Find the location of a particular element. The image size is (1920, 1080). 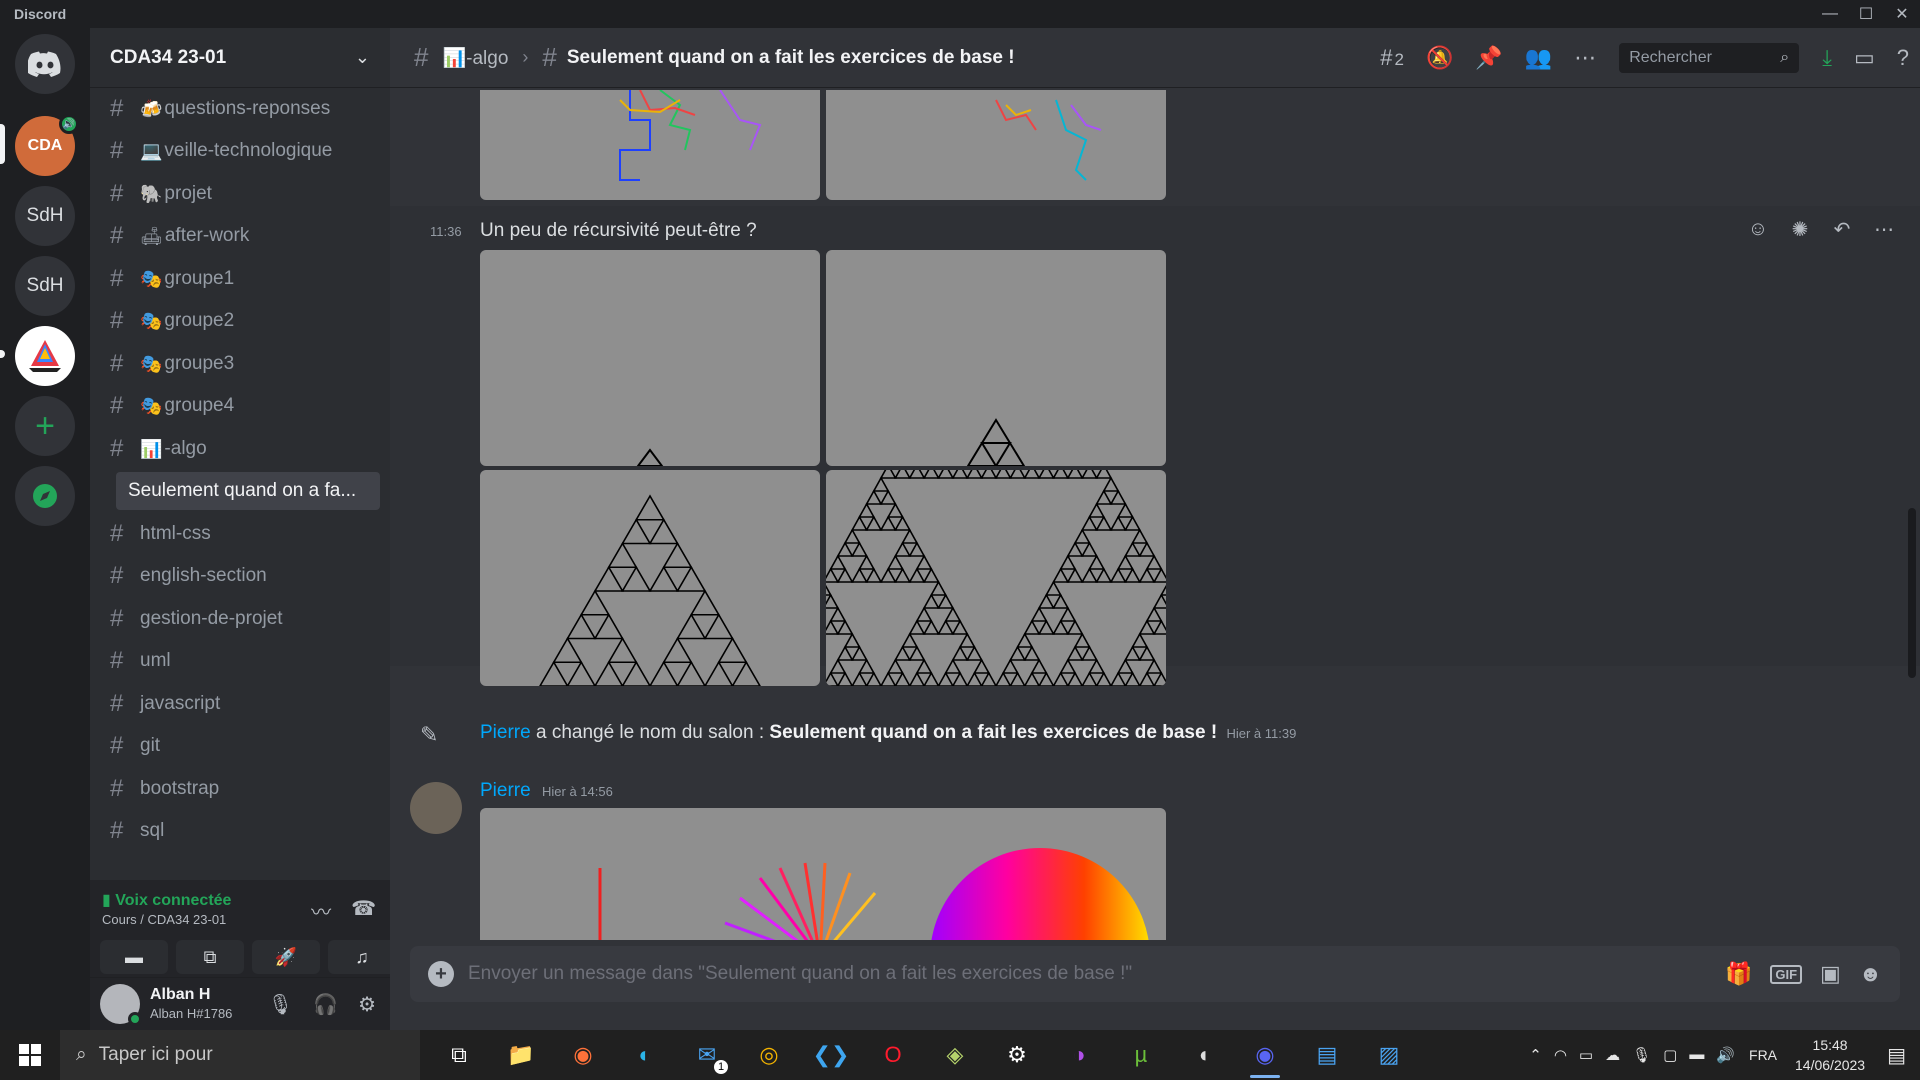

windows-start-button is located at coordinates (30, 1055).